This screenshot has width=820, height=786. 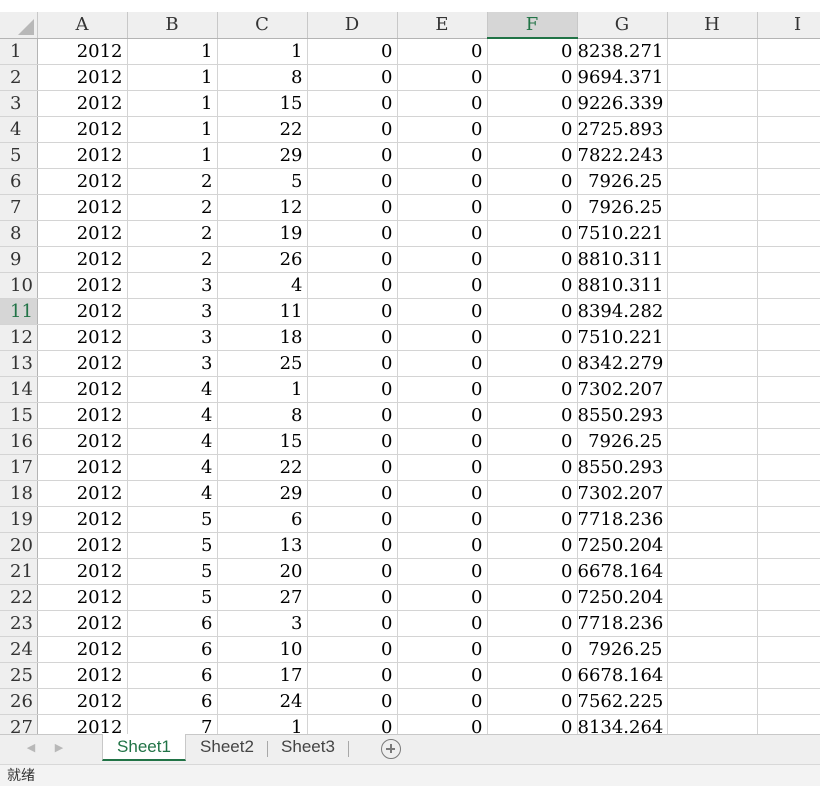 What do you see at coordinates (172, 389) in the screenshot?
I see `cell-b14: 4` at bounding box center [172, 389].